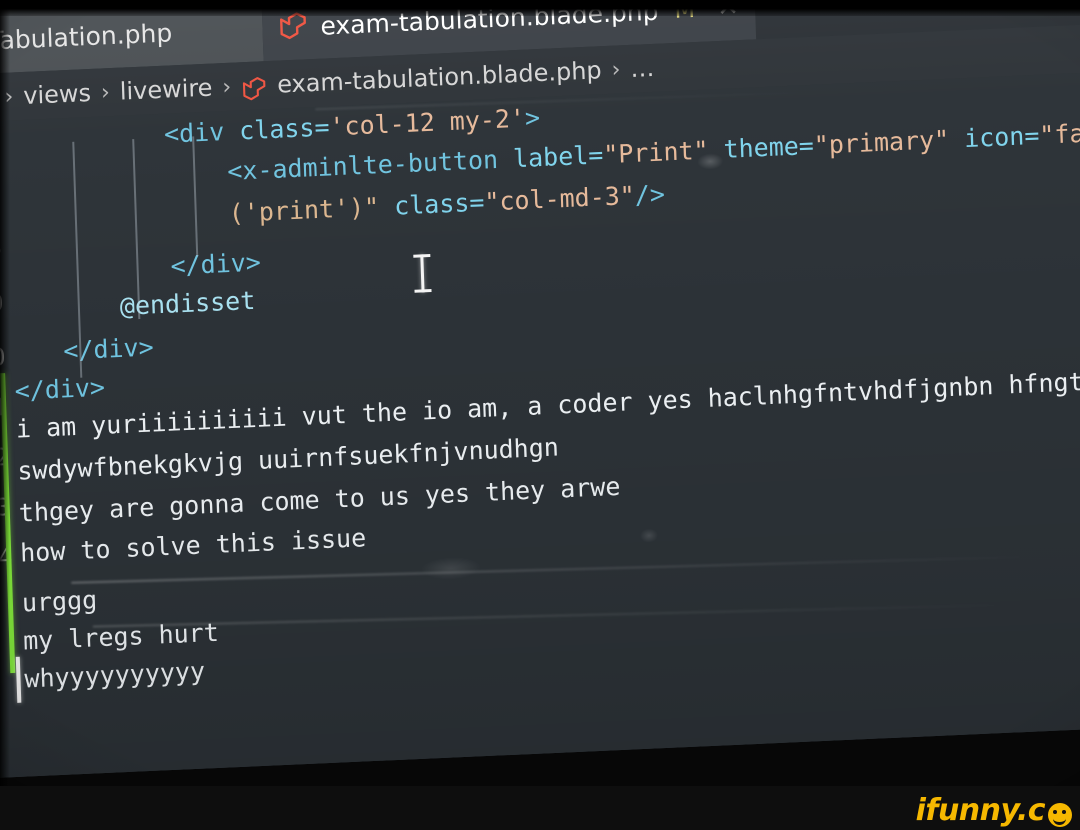 The image size is (1080, 830). Describe the element at coordinates (761, 147) in the screenshot. I see `code-token: theme=` at that location.